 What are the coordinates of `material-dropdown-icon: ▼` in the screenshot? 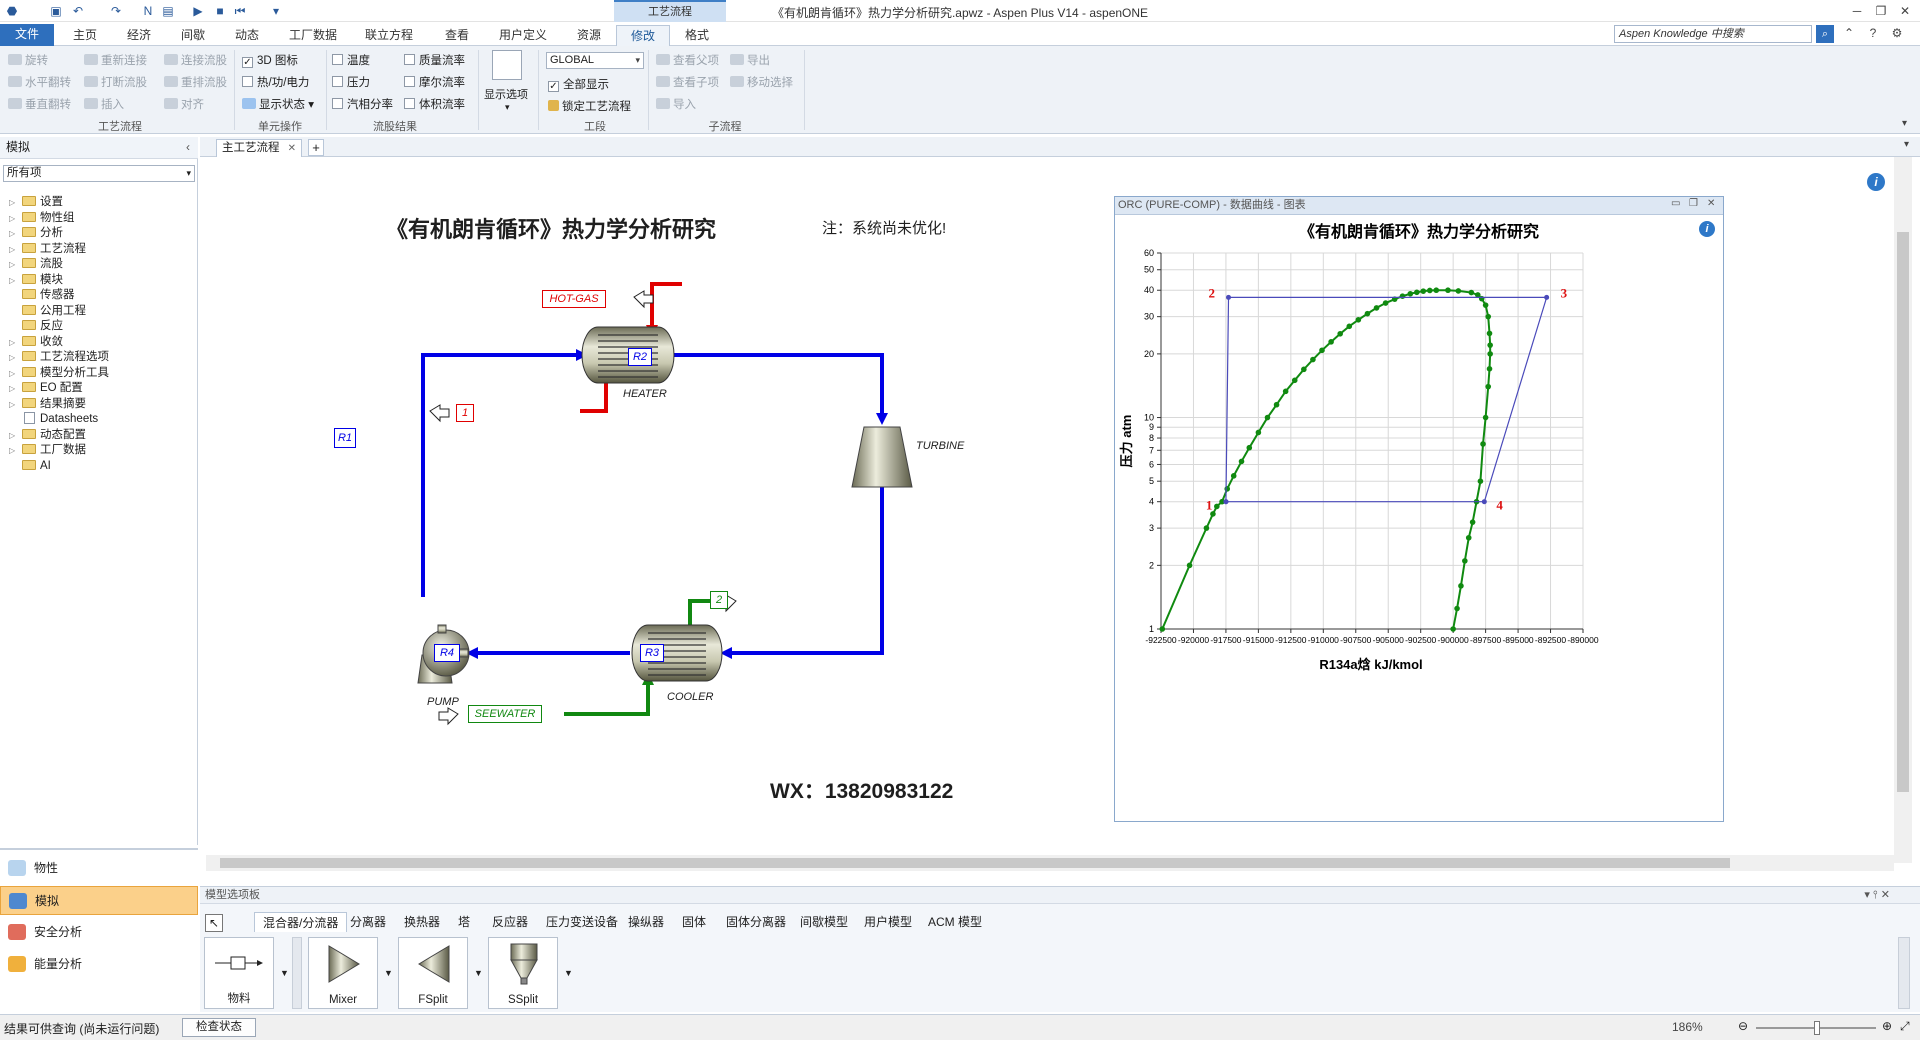 It's located at (284, 973).